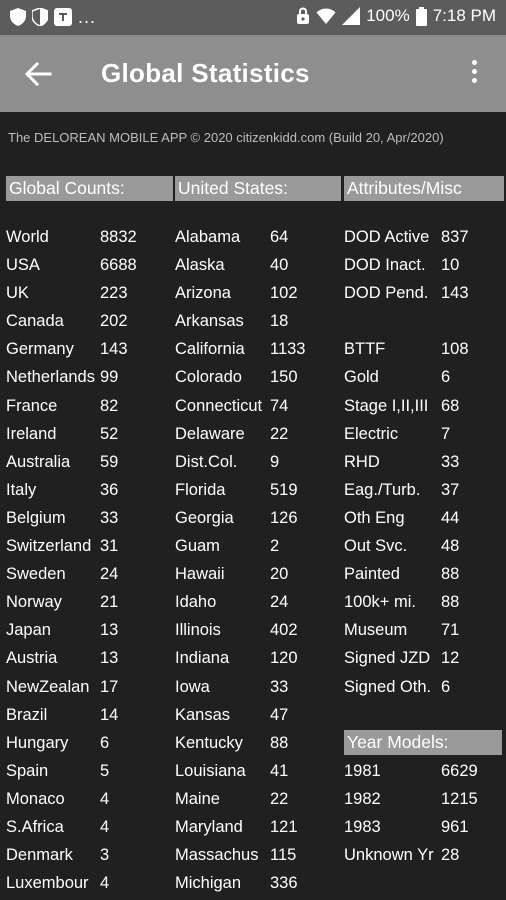 This screenshot has width=506, height=900. Describe the element at coordinates (38, 461) in the screenshot. I see `stat-label: Australia` at that location.